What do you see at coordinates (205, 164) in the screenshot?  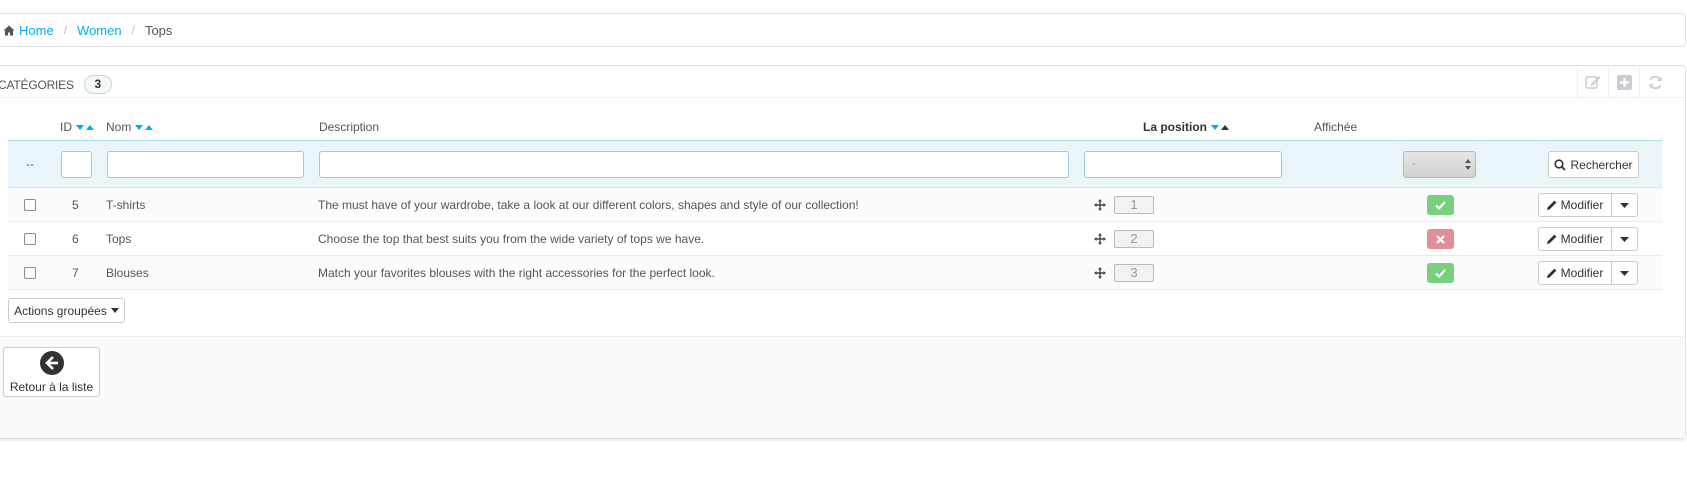 I see `filter-name-input` at bounding box center [205, 164].